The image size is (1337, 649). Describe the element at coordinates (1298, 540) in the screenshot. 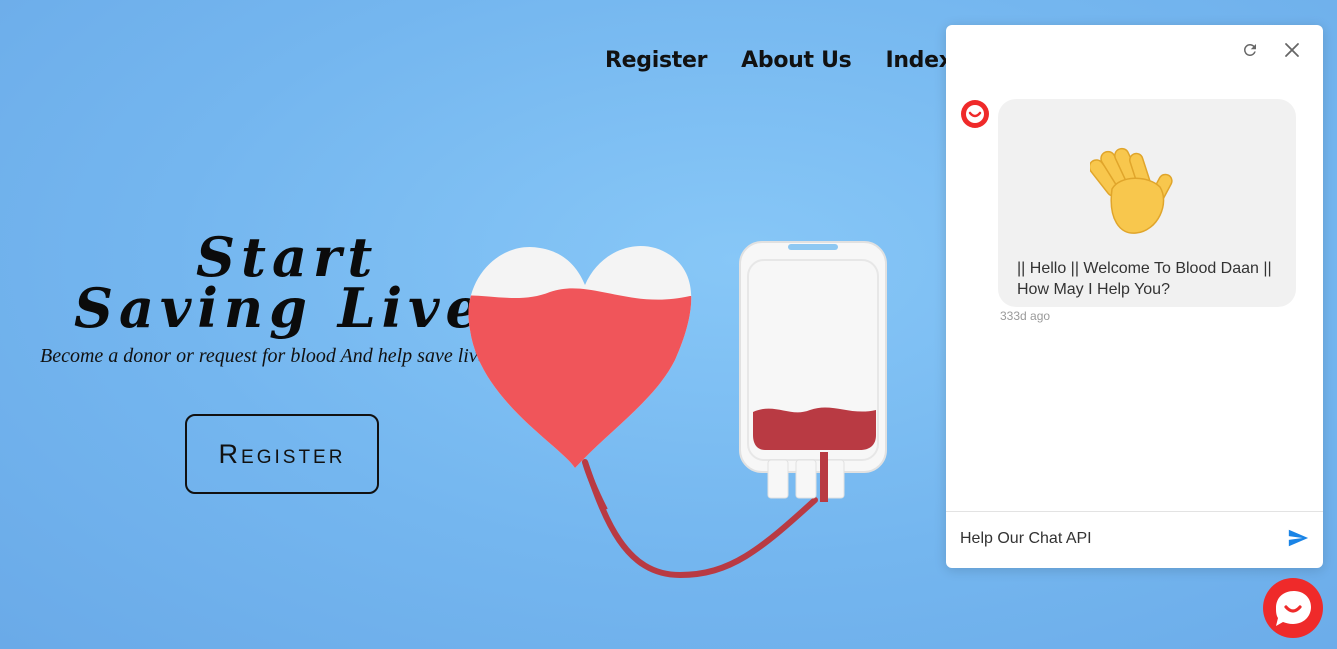

I see `send-icon` at that location.